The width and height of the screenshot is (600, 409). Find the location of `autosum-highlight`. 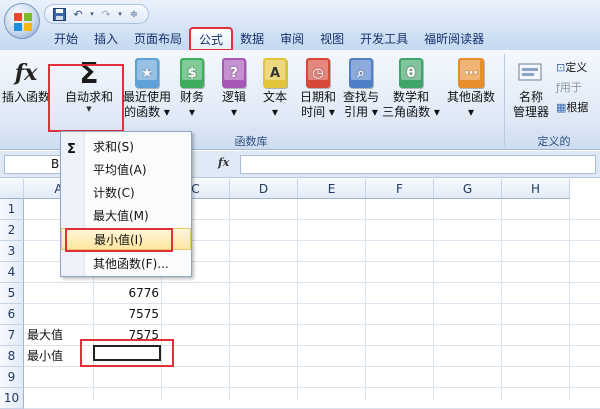

autosum-highlight is located at coordinates (86, 98).